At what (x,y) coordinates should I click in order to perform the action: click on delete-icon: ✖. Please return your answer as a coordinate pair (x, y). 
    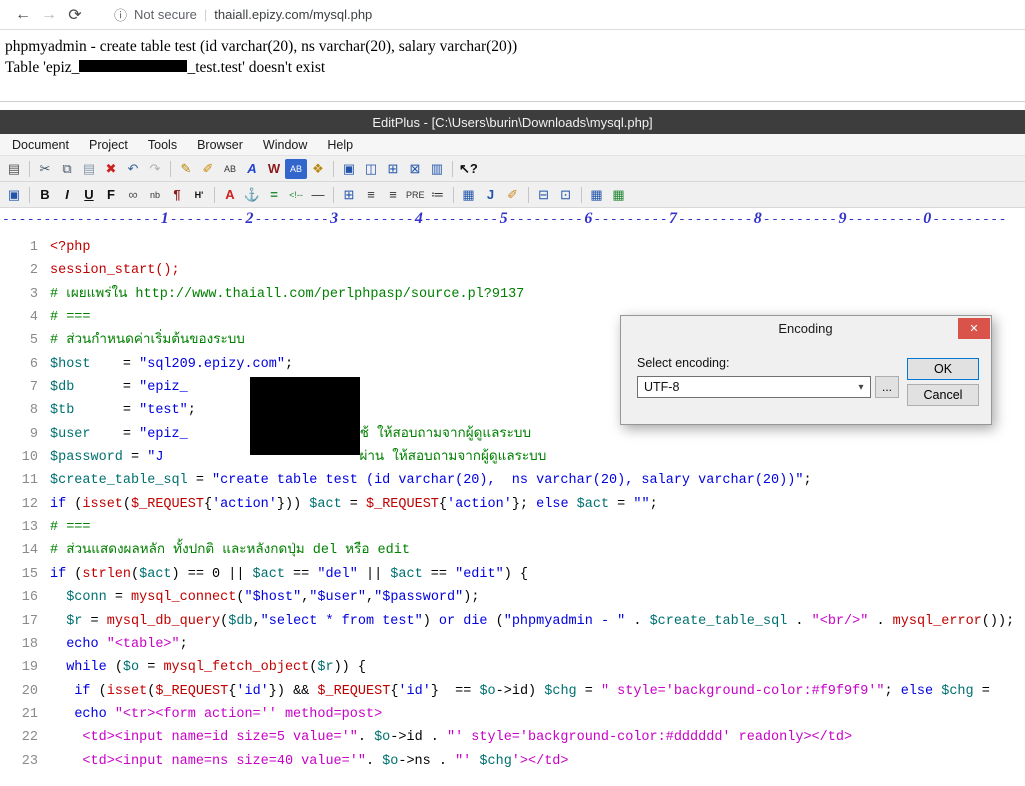
    Looking at the image, I should click on (111, 169).